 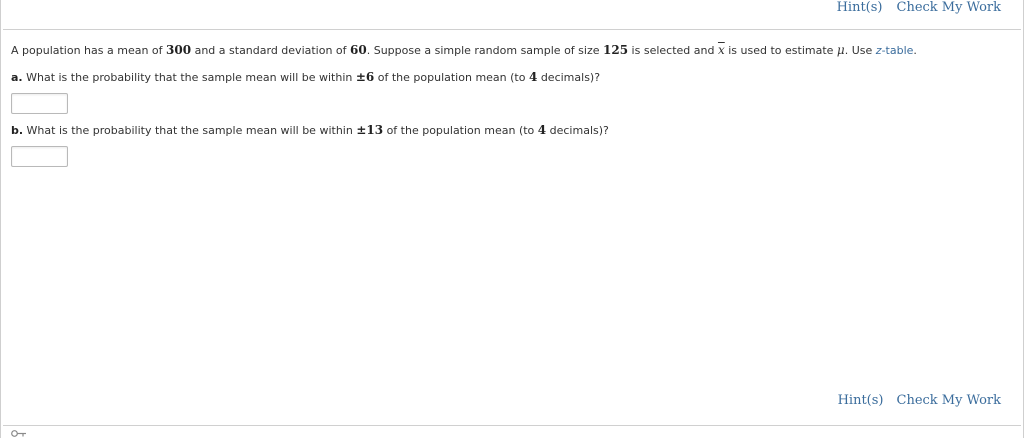 What do you see at coordinates (365, 77) in the screenshot?
I see `part-a-range: ±6` at bounding box center [365, 77].